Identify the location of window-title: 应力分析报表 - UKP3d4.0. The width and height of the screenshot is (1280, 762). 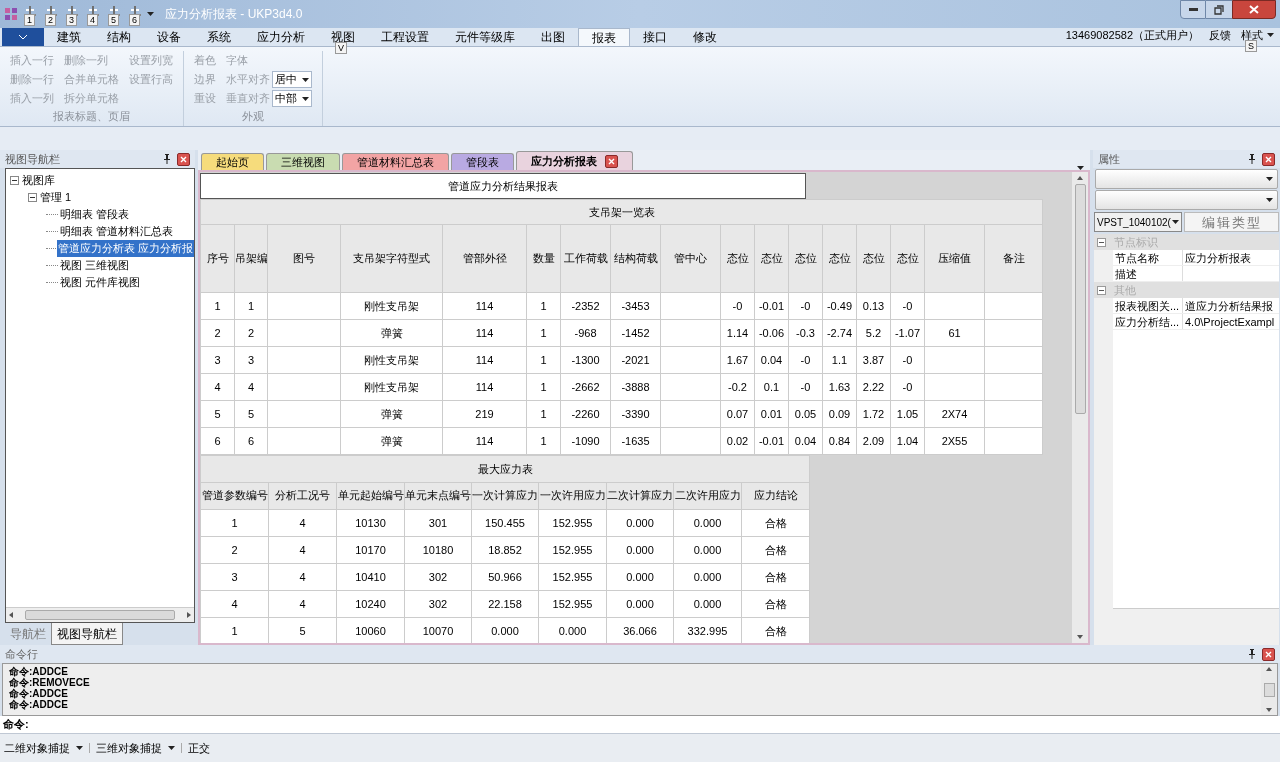
(234, 14).